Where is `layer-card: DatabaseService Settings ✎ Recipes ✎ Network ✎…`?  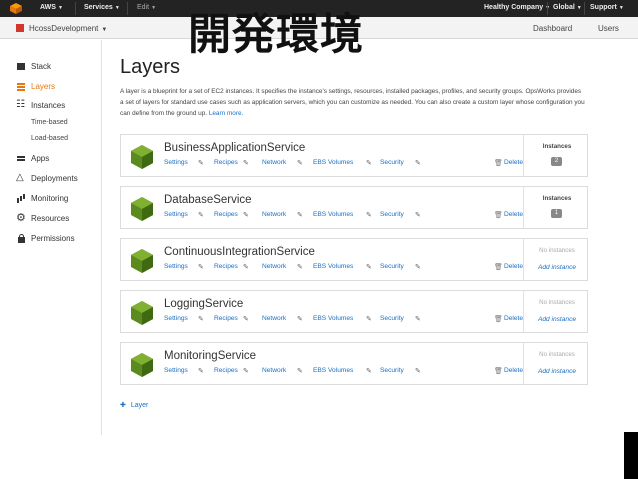 layer-card: DatabaseService Settings ✎ Recipes ✎ Network ✎… is located at coordinates (354, 207).